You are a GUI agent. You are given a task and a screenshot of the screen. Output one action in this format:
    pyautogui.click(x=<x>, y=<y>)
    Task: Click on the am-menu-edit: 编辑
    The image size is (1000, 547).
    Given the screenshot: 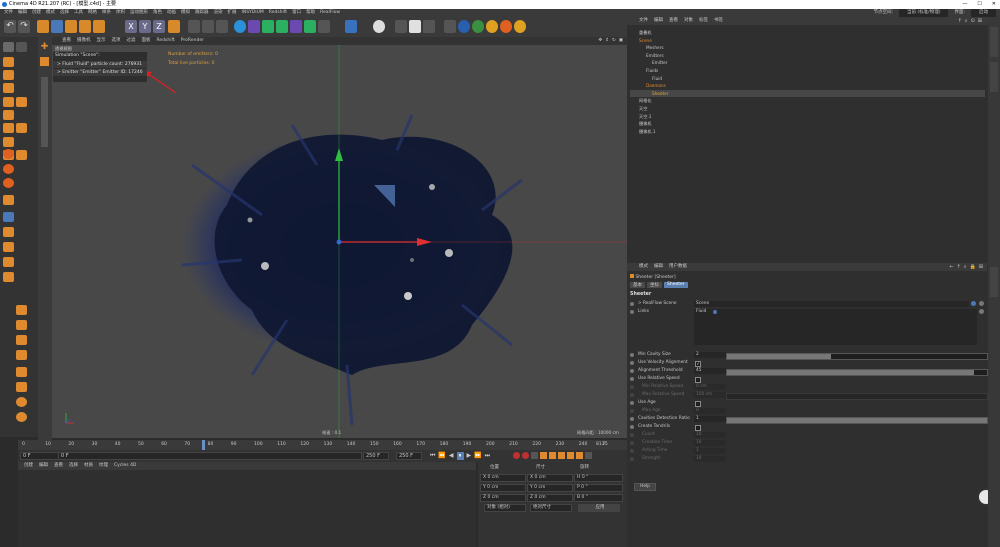 What is the action you would take?
    pyautogui.click(x=658, y=267)
    